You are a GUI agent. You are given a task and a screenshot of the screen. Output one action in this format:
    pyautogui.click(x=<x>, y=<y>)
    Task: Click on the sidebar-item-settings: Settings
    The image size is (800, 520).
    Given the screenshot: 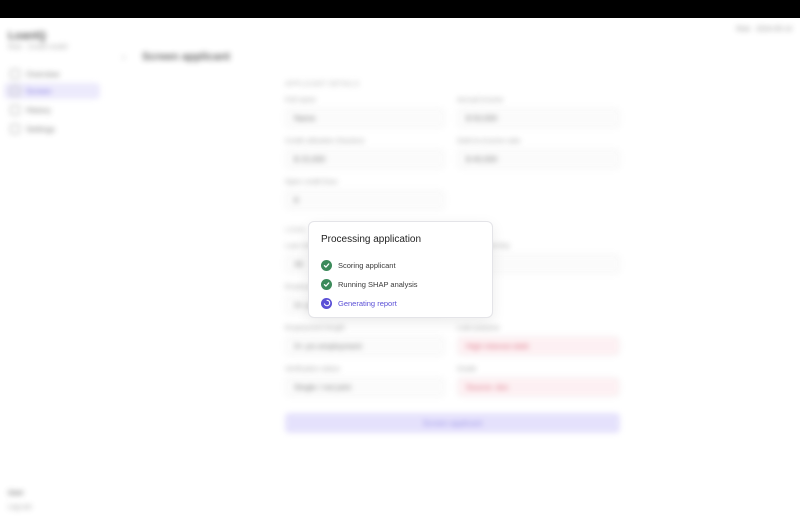 What is the action you would take?
    pyautogui.click(x=52, y=129)
    